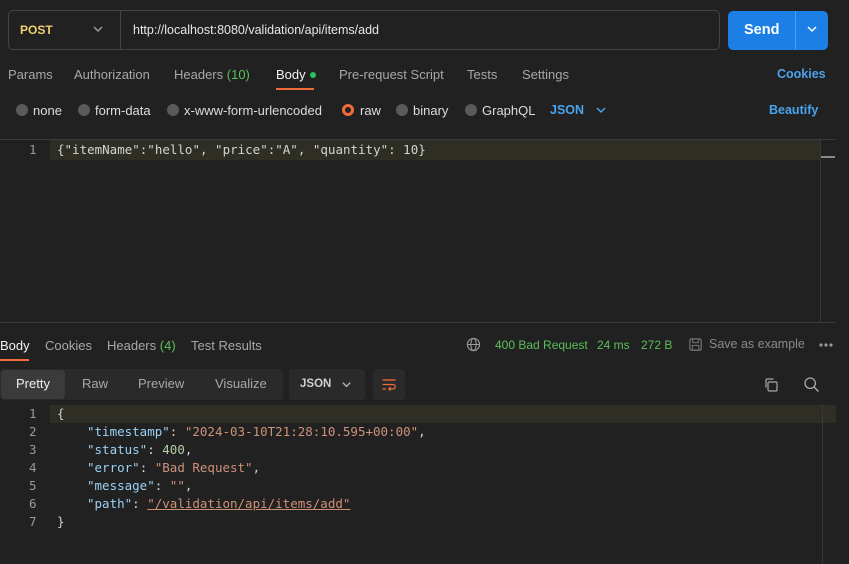 The width and height of the screenshot is (849, 564). Describe the element at coordinates (253, 110) in the screenshot. I see `radio-urlencoded-label: x-www-form-urlencoded` at that location.